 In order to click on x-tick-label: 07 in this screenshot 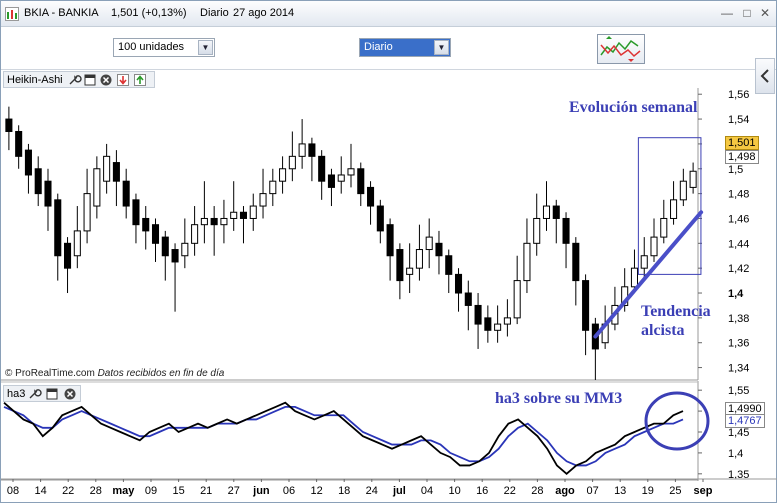, I will do `click(592, 491)`.